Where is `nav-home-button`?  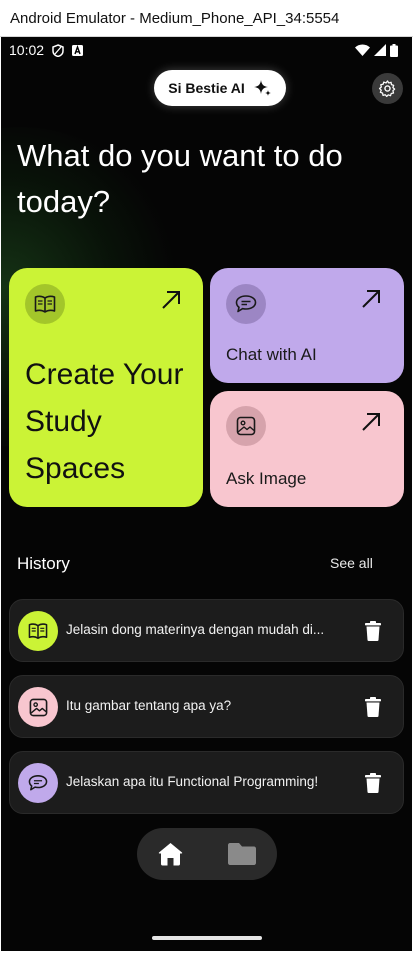
nav-home-button is located at coordinates (170, 856).